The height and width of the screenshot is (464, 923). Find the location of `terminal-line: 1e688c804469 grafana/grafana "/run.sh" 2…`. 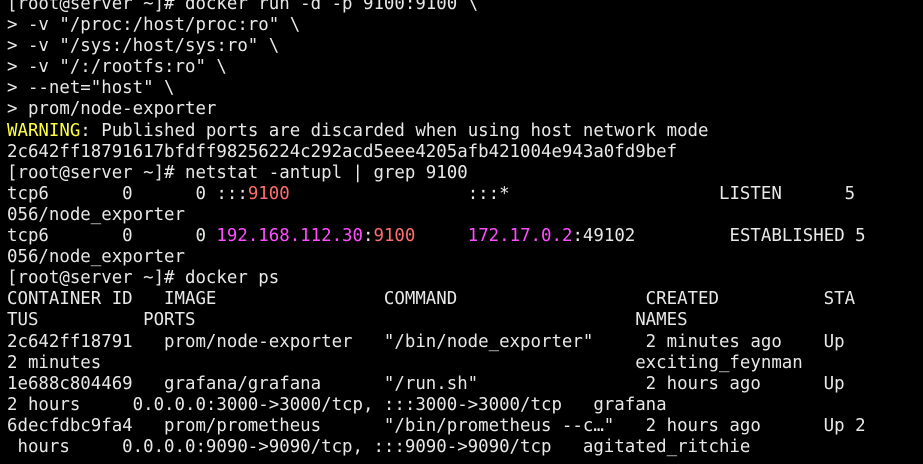

terminal-line: 1e688c804469 grafana/grafana "/run.sh" 2… is located at coordinates (465, 384).